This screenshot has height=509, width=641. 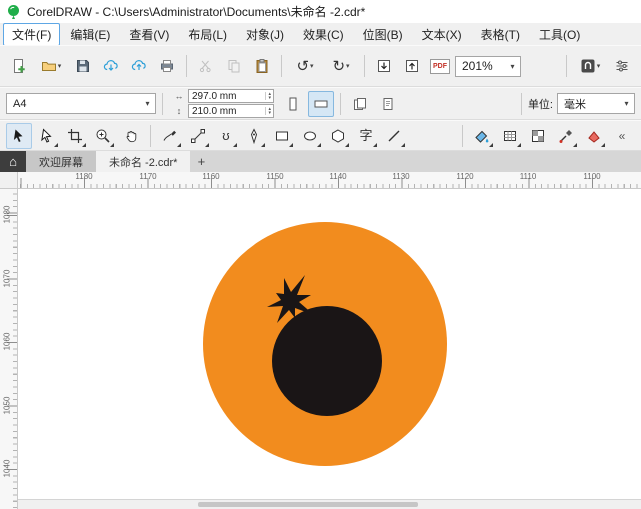 I want to click on interactive-fill-tool, so click(x=482, y=136).